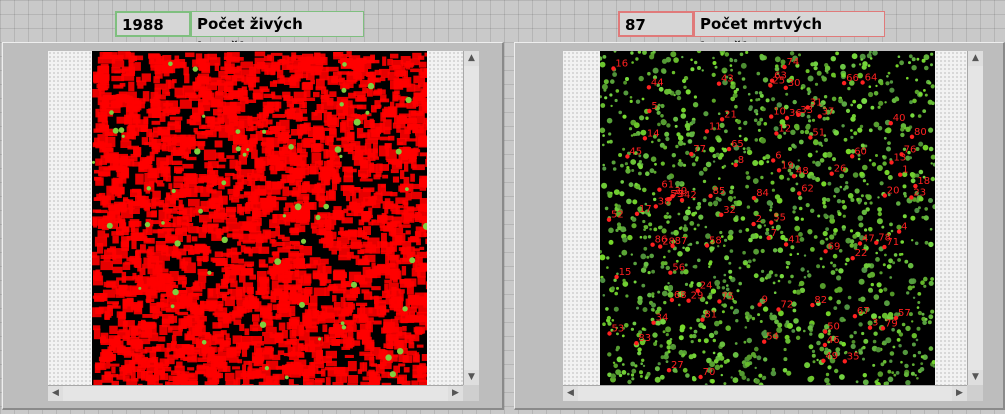 This screenshot has height=414, width=1005. What do you see at coordinates (899, 118) in the screenshot?
I see `dead-cell-number: 40` at bounding box center [899, 118].